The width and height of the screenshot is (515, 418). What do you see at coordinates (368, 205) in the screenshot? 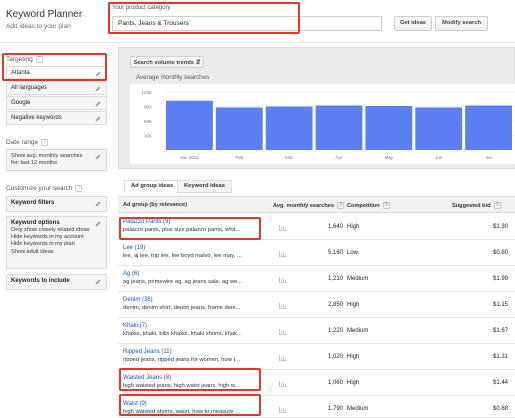
I see `col-competition: Competition?` at bounding box center [368, 205].